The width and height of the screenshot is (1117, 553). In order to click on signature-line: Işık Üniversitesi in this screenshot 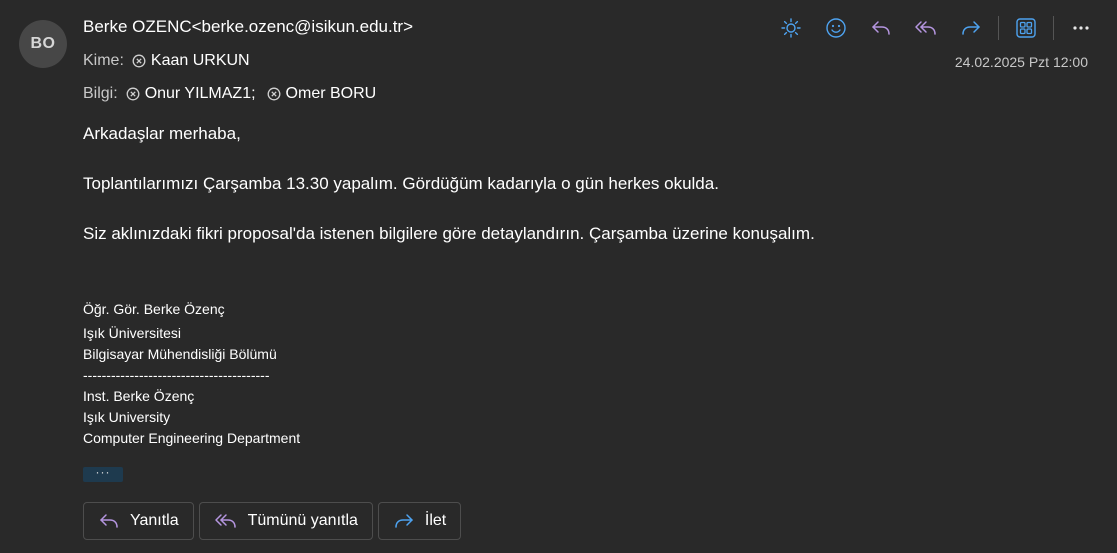, I will do `click(132, 333)`.